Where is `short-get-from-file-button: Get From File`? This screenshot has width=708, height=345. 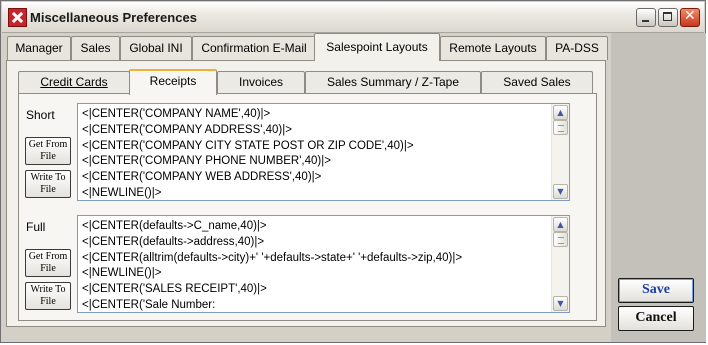 short-get-from-file-button: Get From File is located at coordinates (48, 151).